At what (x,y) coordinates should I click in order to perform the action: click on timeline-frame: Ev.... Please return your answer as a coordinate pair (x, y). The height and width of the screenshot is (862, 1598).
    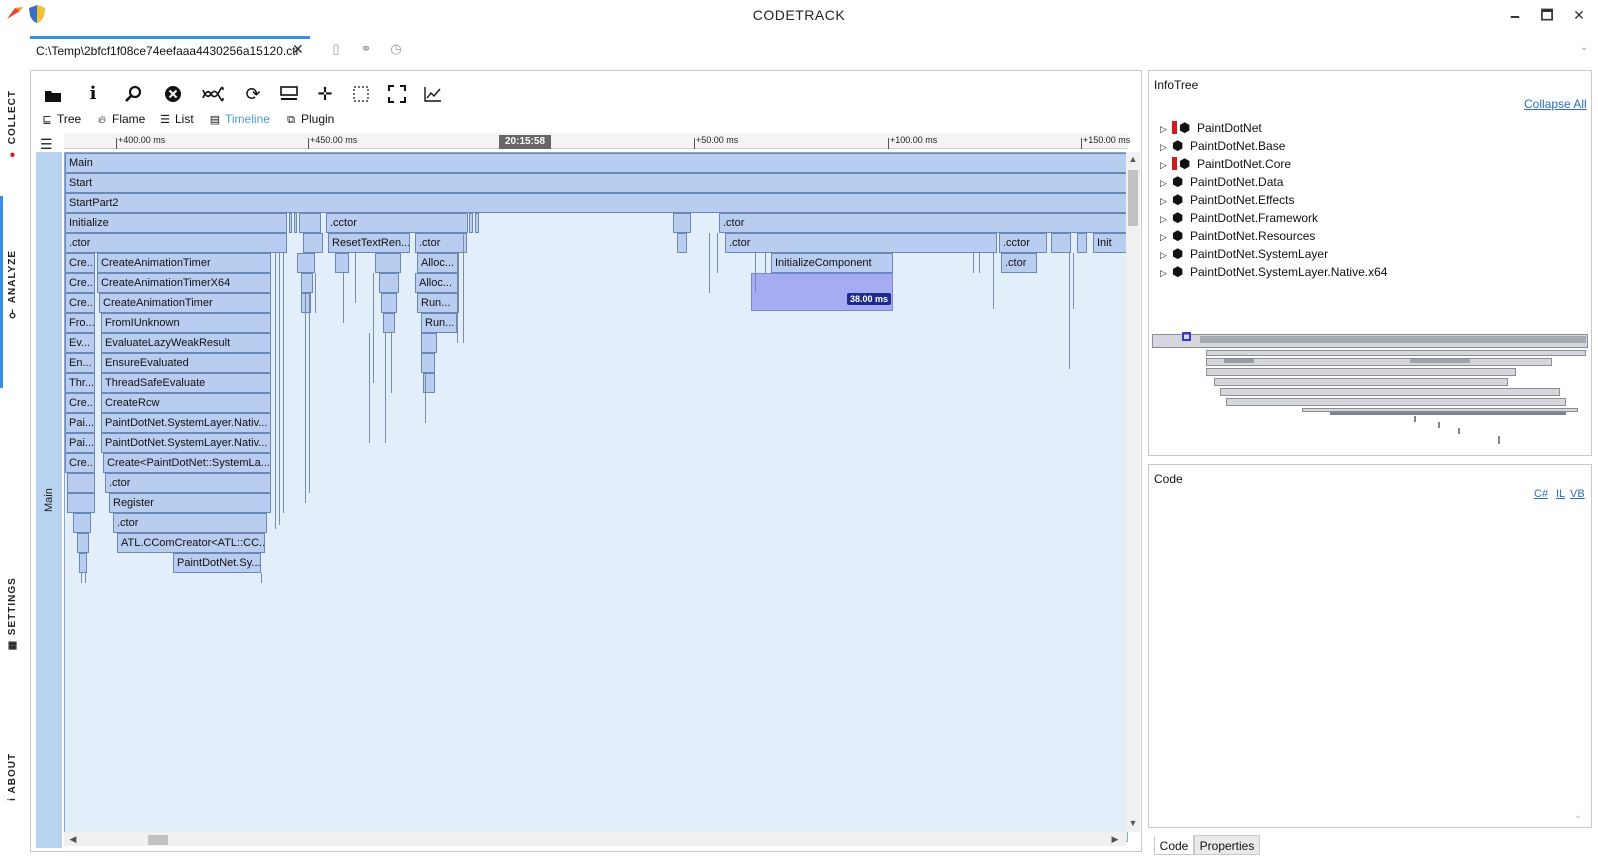
    Looking at the image, I should click on (80, 343).